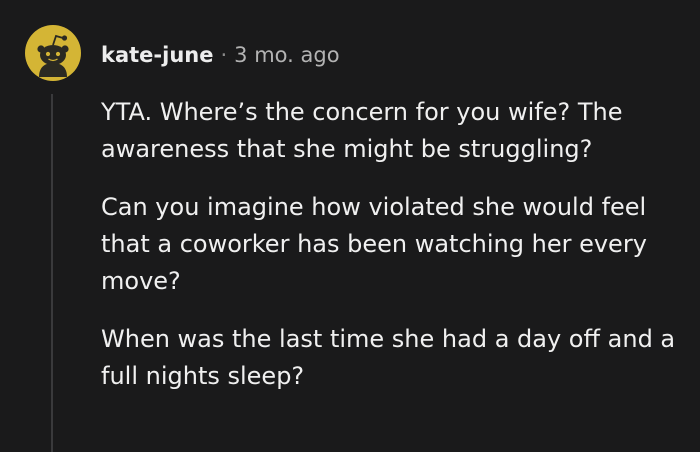  Describe the element at coordinates (157, 55) in the screenshot. I see `username-link: kate-june` at that location.